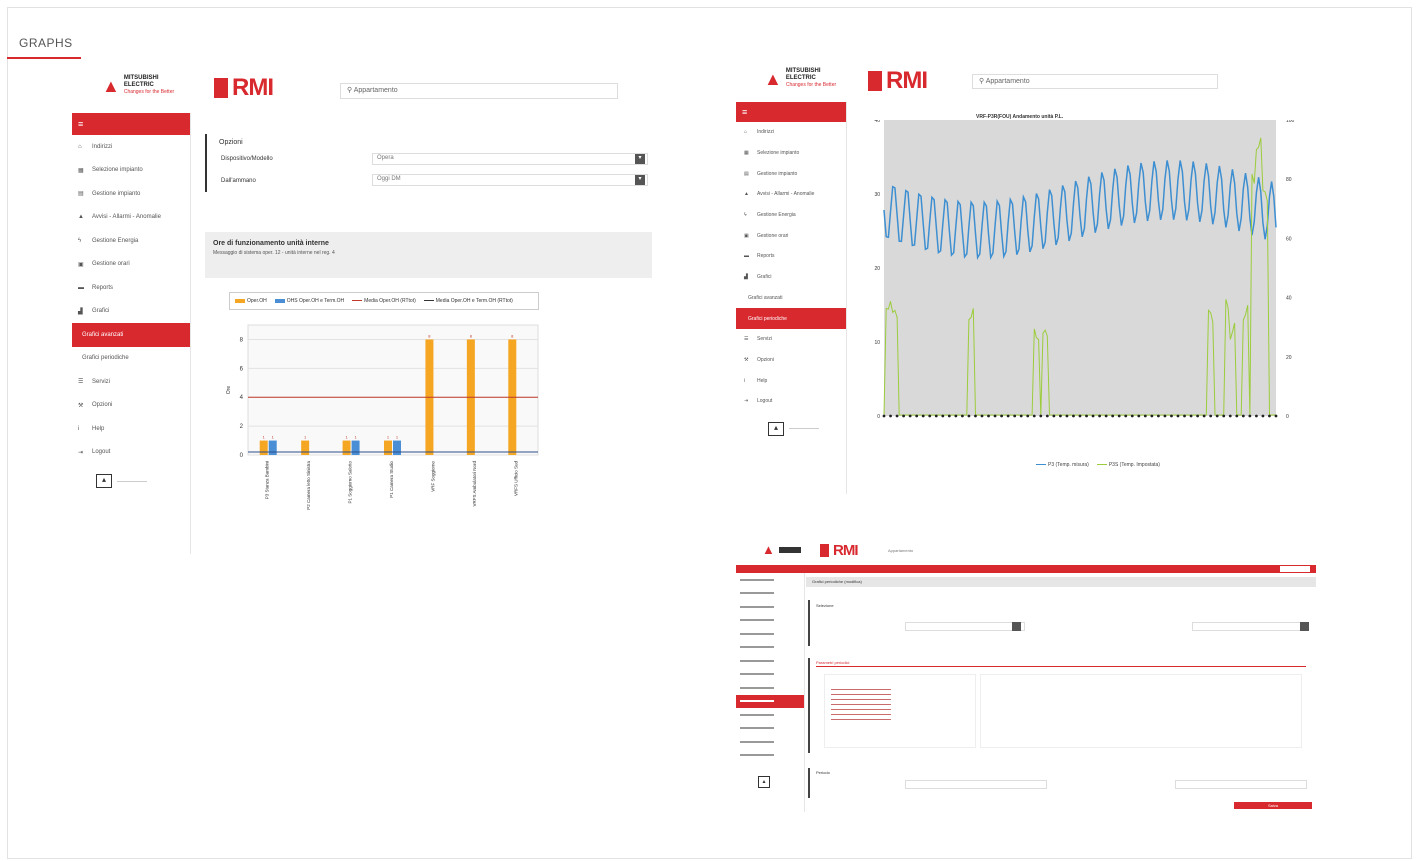 The image size is (1419, 861). What do you see at coordinates (80, 146) in the screenshot?
I see `home-icon: ⌂` at bounding box center [80, 146].